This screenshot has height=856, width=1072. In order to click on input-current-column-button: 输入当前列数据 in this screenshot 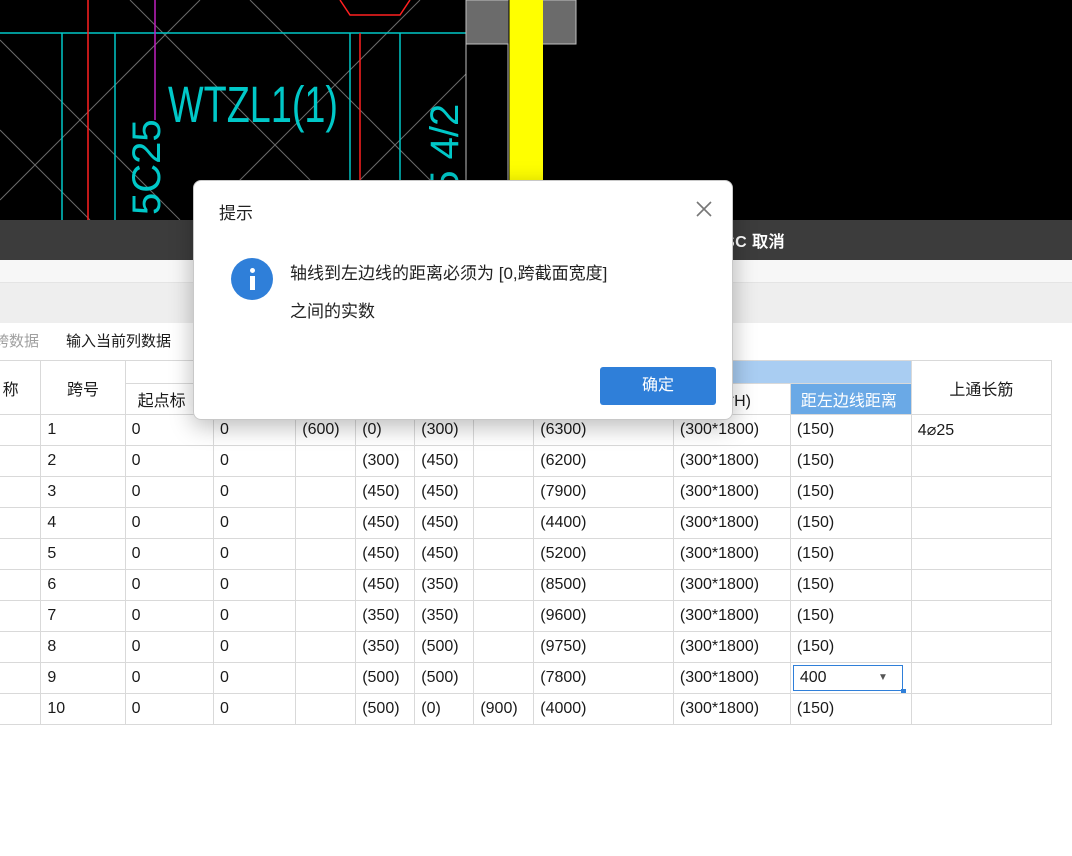, I will do `click(118, 340)`.